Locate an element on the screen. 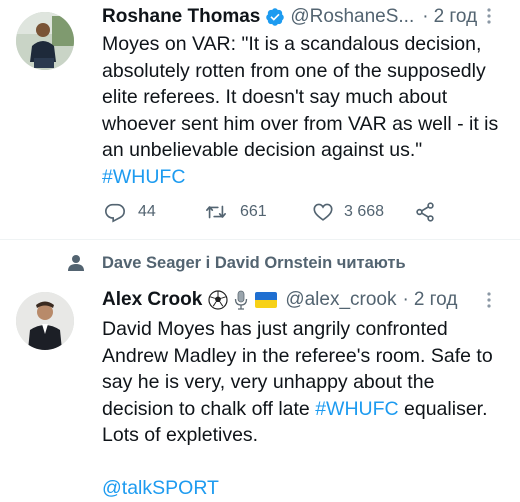 This screenshot has width=520, height=502. person-icon is located at coordinates (76, 265).